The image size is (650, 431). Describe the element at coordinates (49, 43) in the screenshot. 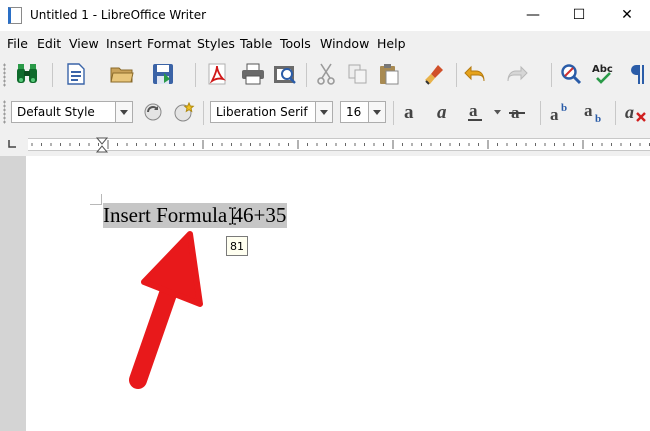

I see `menu-edit: Edit` at that location.